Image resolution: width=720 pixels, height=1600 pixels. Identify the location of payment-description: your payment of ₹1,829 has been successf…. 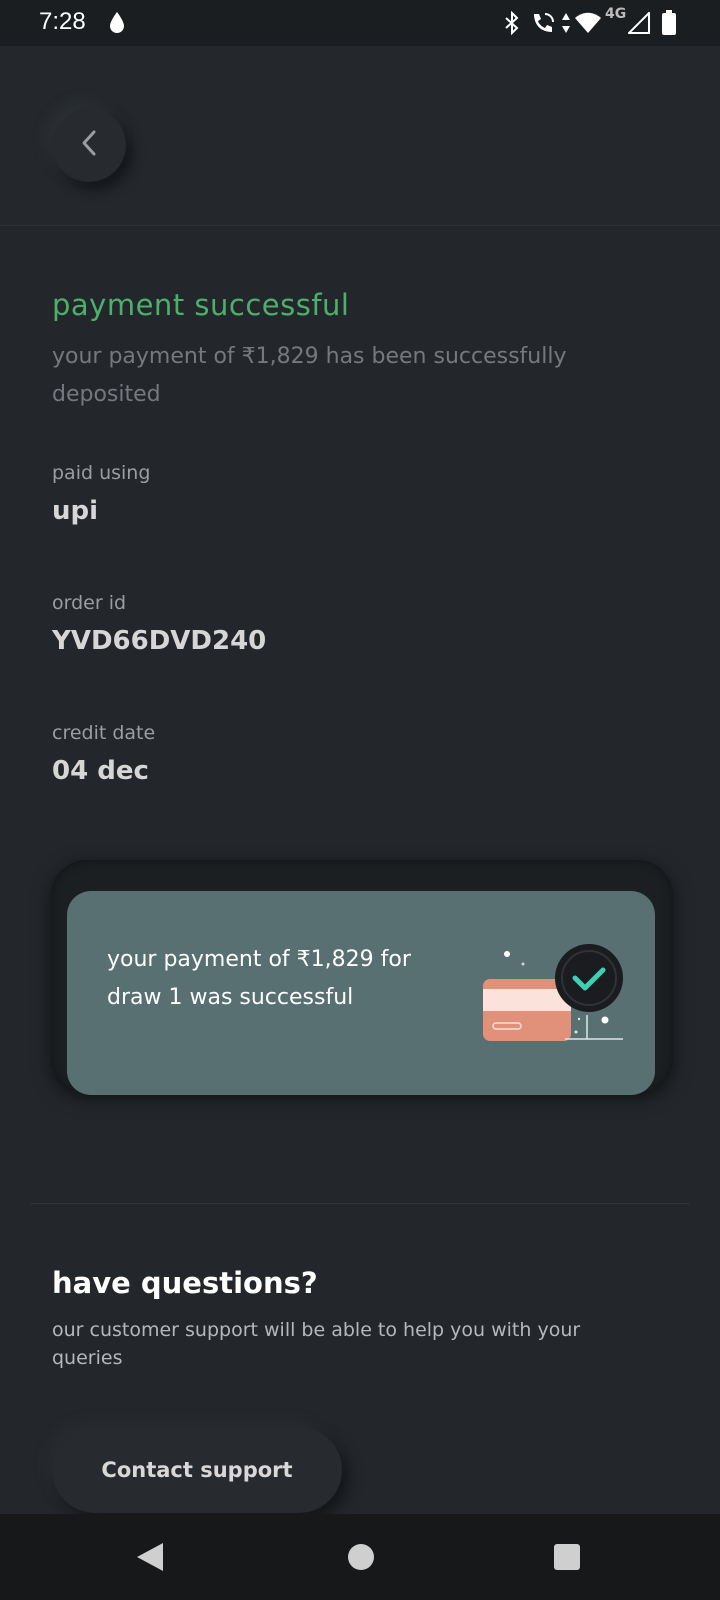
(309, 375).